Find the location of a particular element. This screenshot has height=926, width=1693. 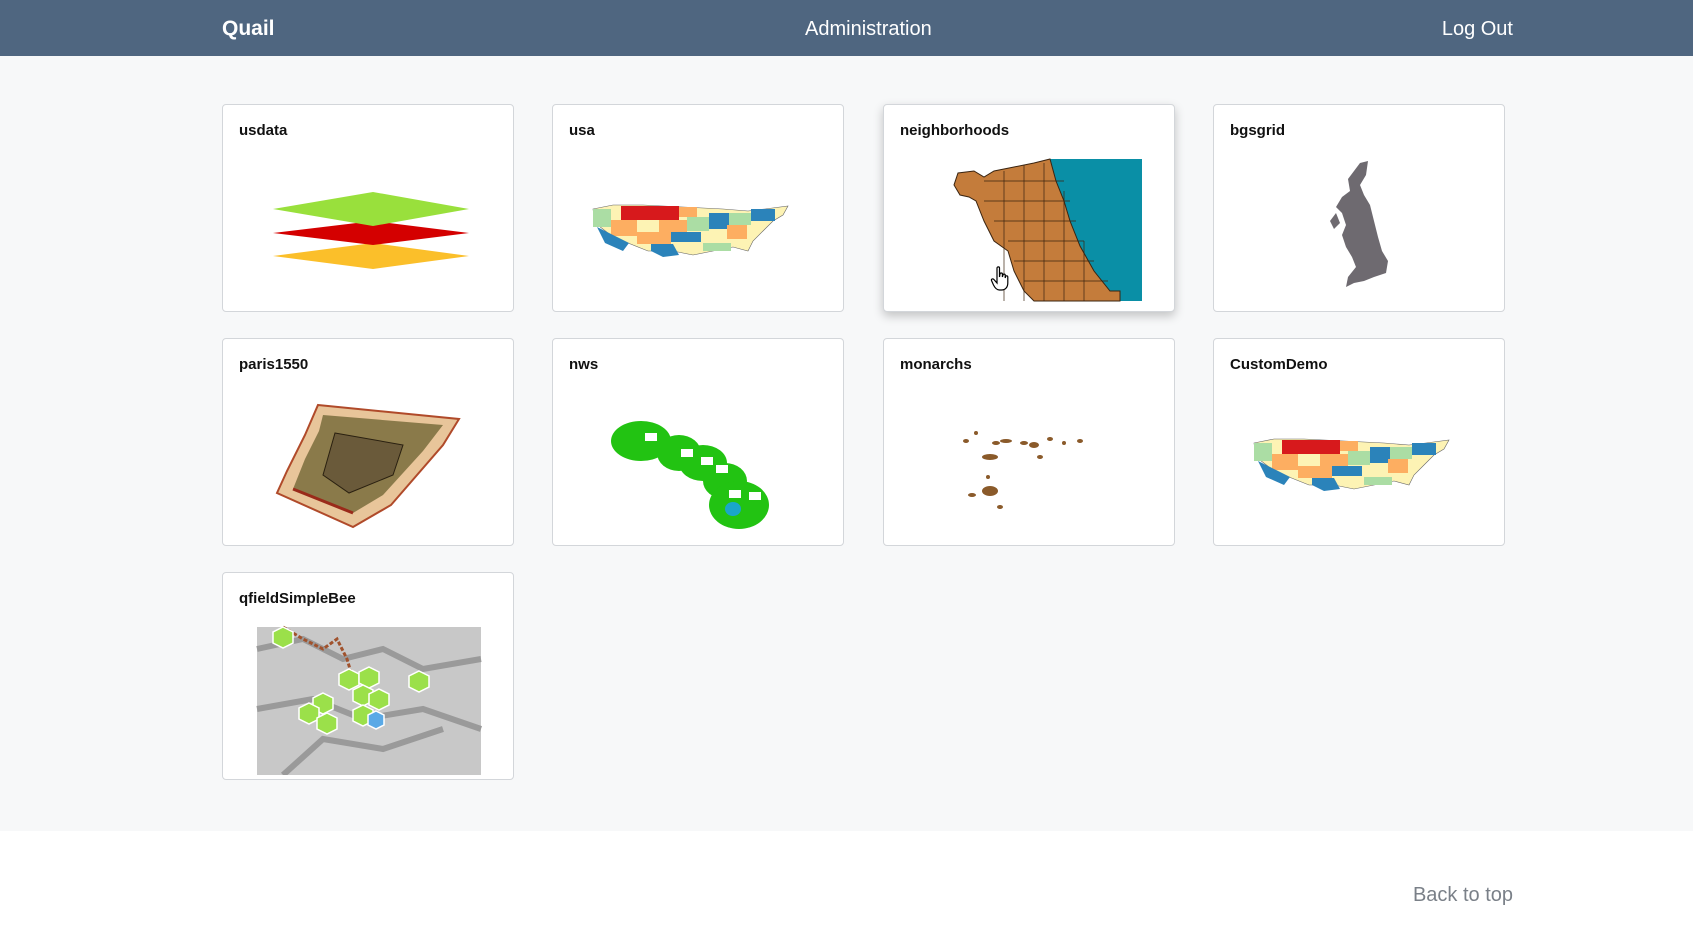

project-card-usdata: usdata is located at coordinates (368, 208).